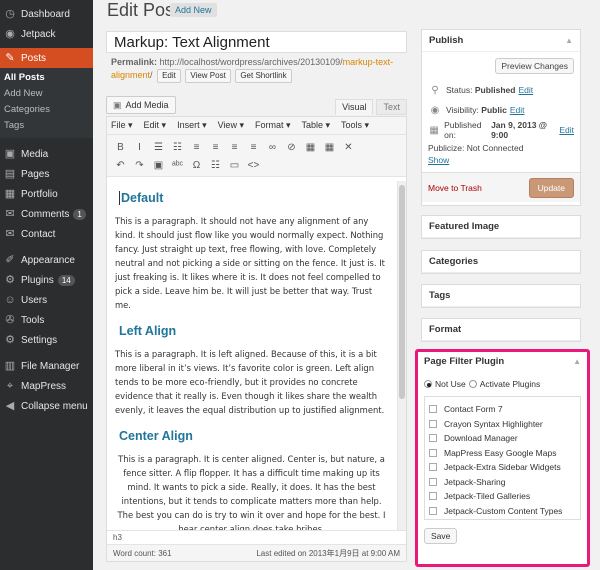 Image resolution: width=600 pixels, height=570 pixels. I want to click on update-button: Update, so click(551, 187).